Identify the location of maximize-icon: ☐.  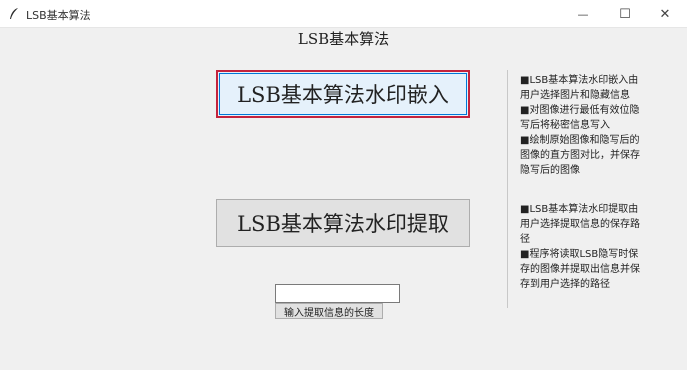
(625, 14).